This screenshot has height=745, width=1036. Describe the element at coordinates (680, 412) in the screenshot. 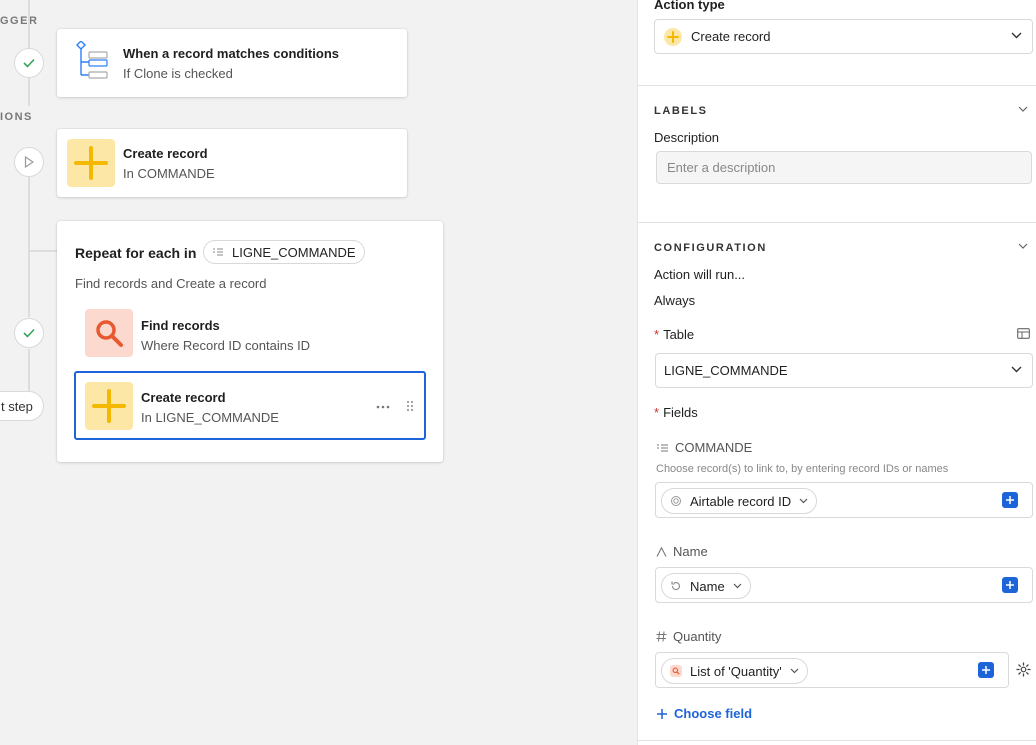

I see `fields-label-text: Fields` at that location.